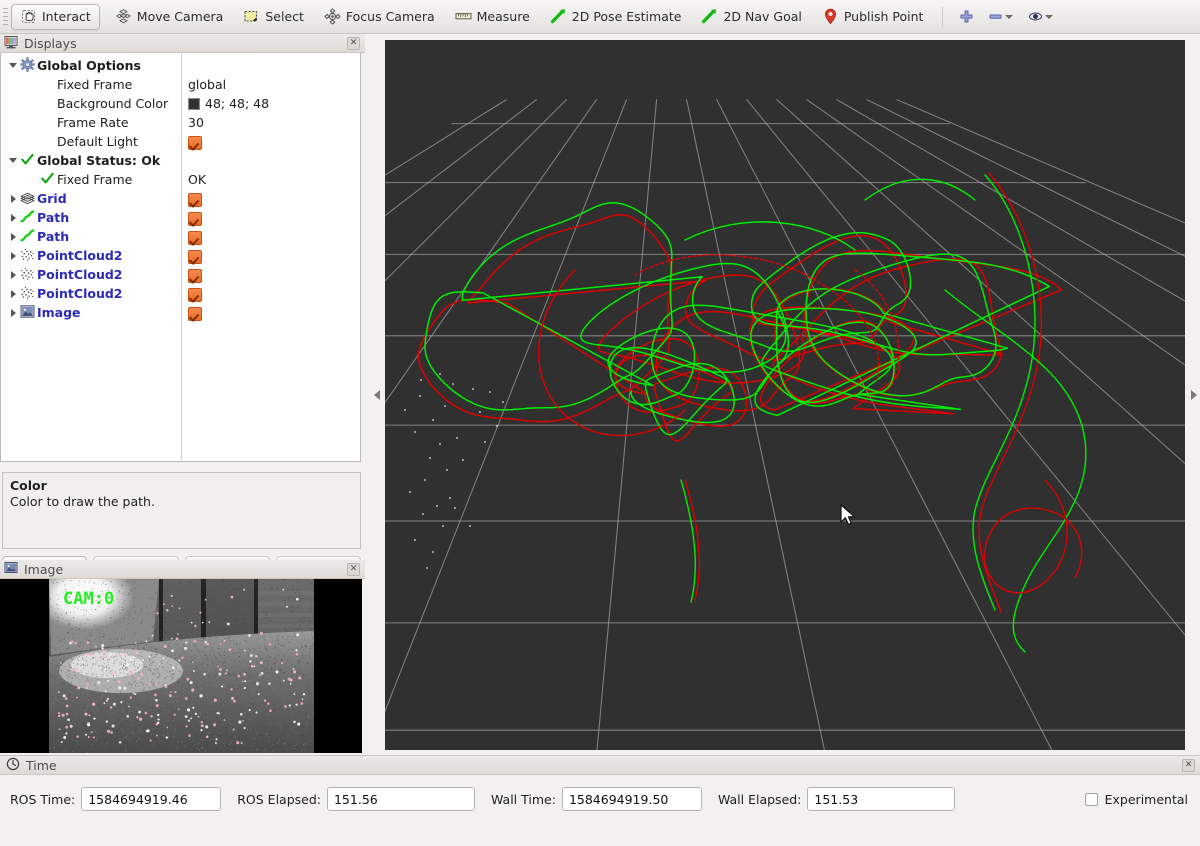  What do you see at coordinates (1188, 765) in the screenshot?
I see `time-panel-close-button: ✕` at bounding box center [1188, 765].